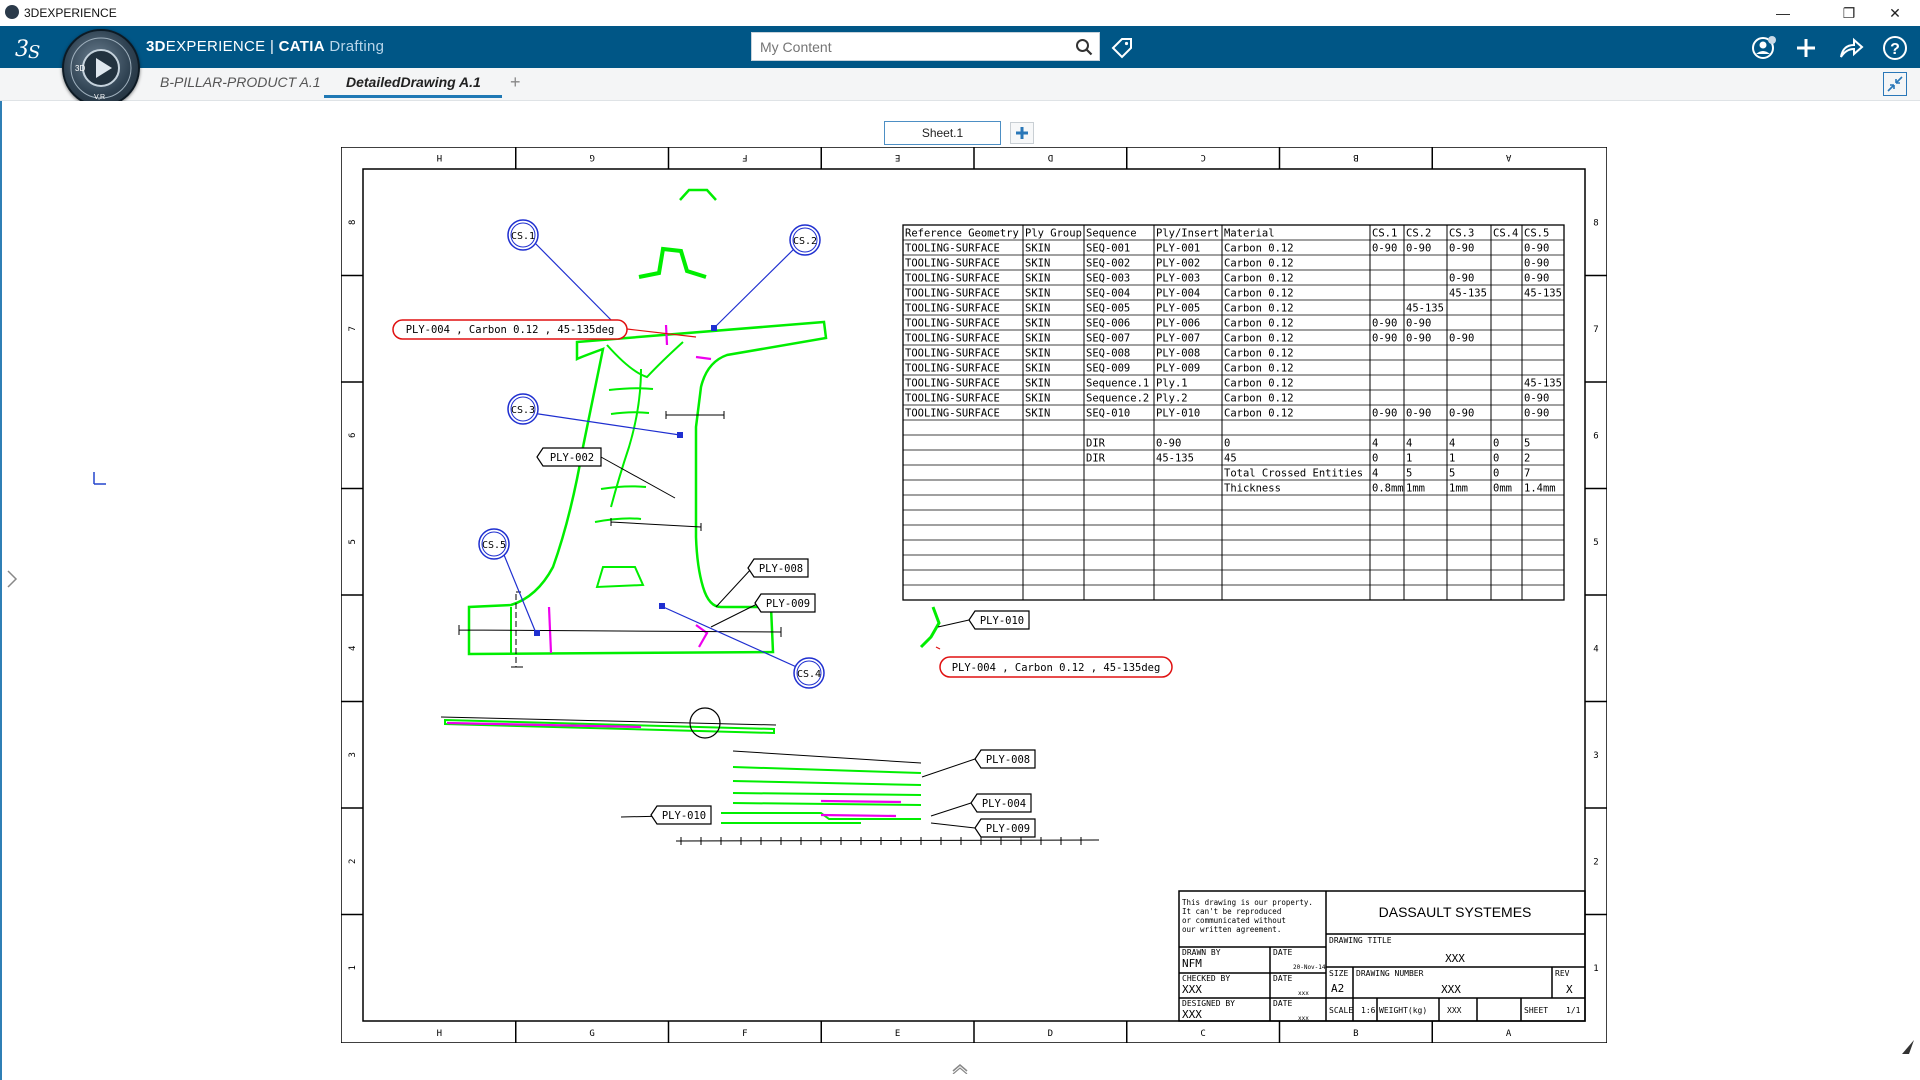 This screenshot has width=1920, height=1080. What do you see at coordinates (1337, 988) in the screenshot?
I see `size-value: A2` at bounding box center [1337, 988].